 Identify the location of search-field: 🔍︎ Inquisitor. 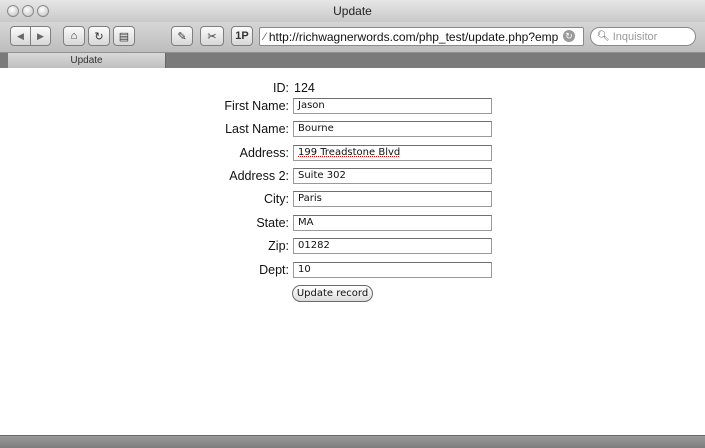
(643, 36).